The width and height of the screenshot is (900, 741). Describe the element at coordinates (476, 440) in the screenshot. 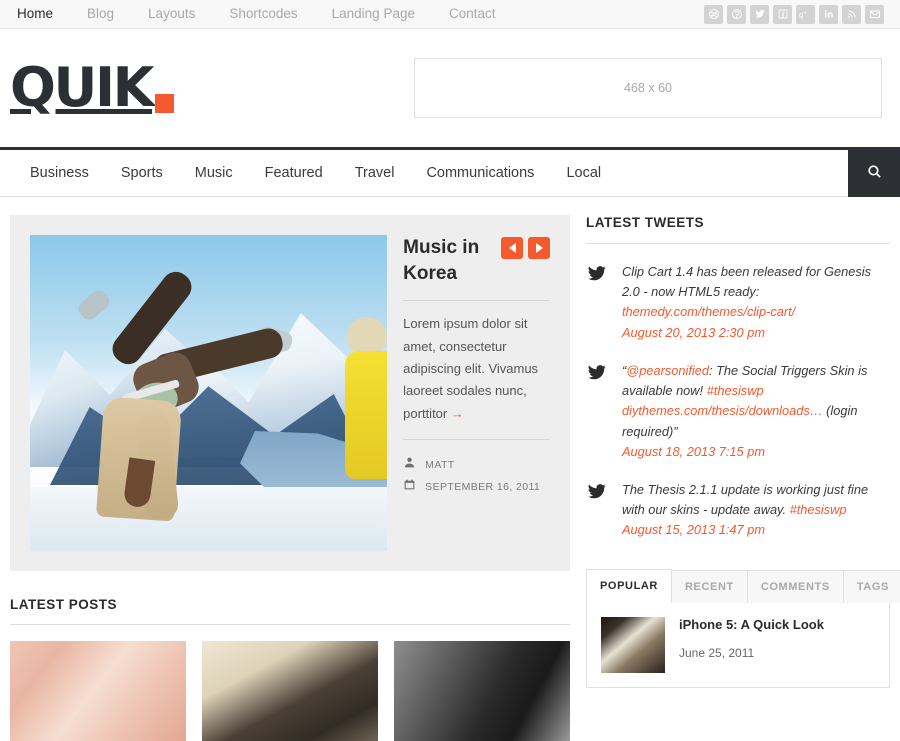

I see `featured-meta-divider` at that location.